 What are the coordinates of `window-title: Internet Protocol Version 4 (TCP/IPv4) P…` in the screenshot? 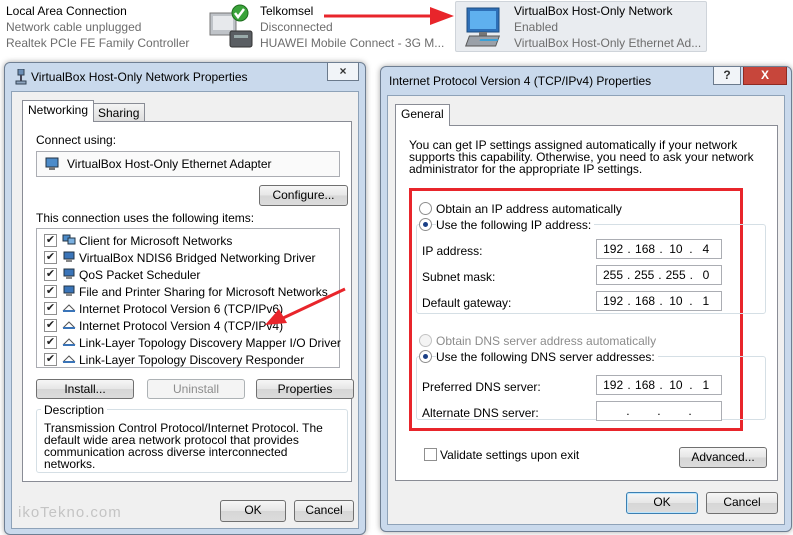 It's located at (520, 81).